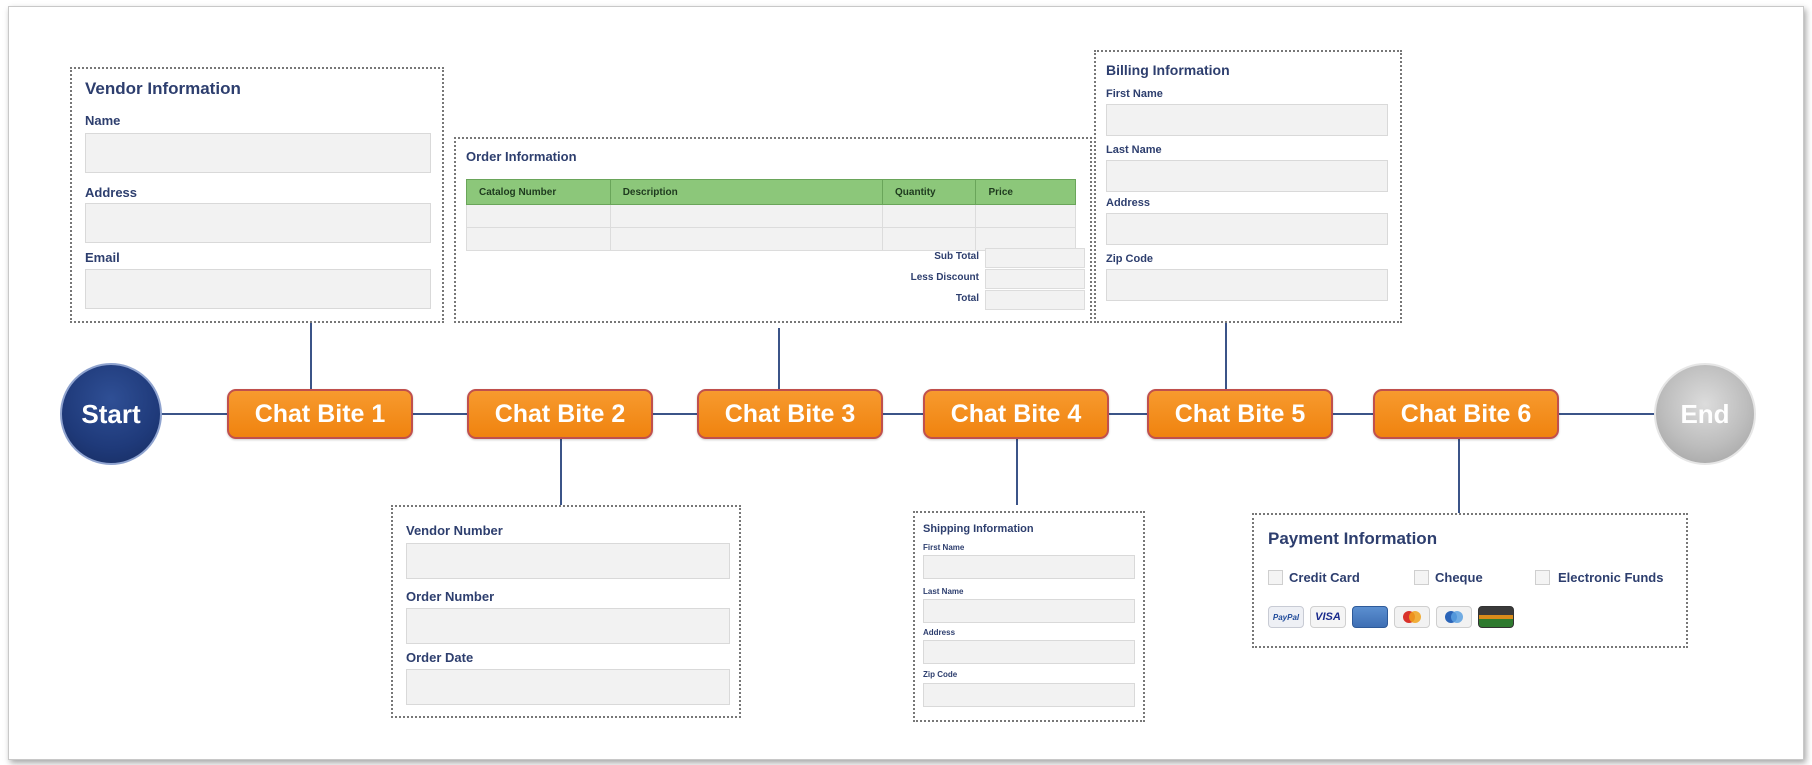  Describe the element at coordinates (1029, 695) in the screenshot. I see `shipping-zip-code-field` at that location.